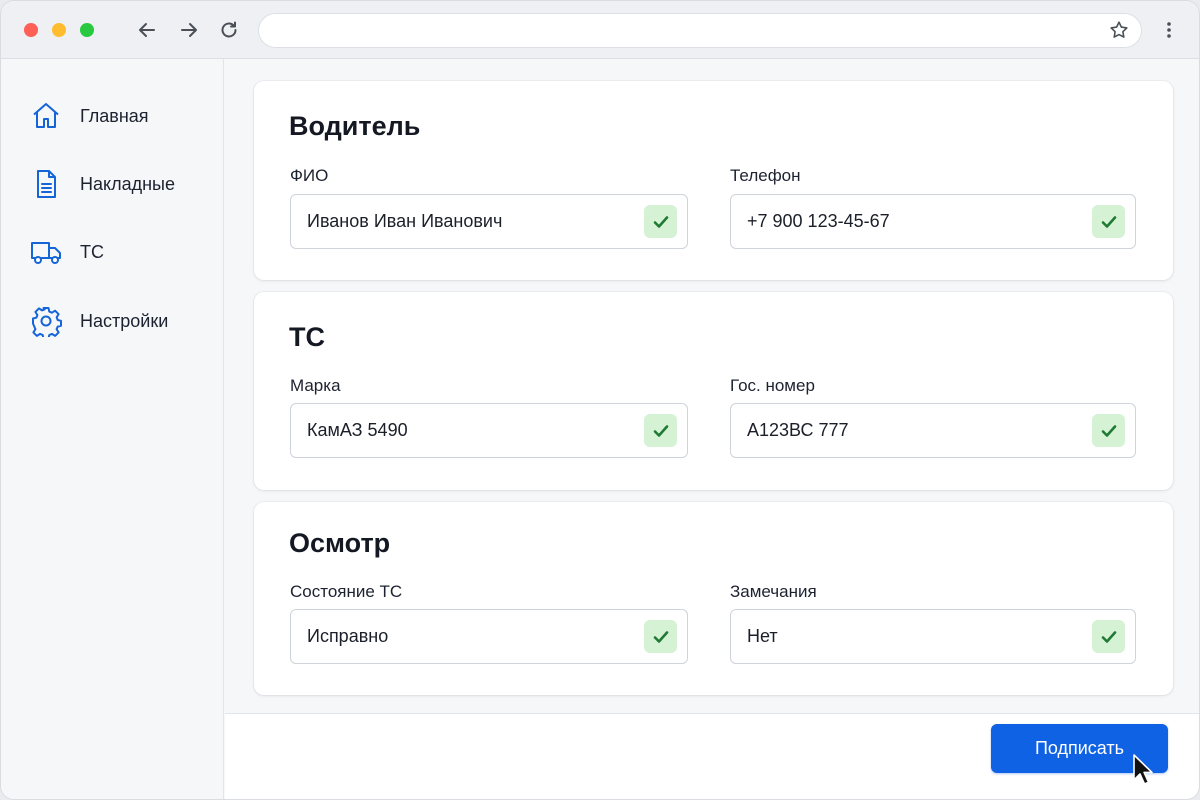 The width and height of the screenshot is (1200, 800). I want to click on address-bar, so click(700, 30).